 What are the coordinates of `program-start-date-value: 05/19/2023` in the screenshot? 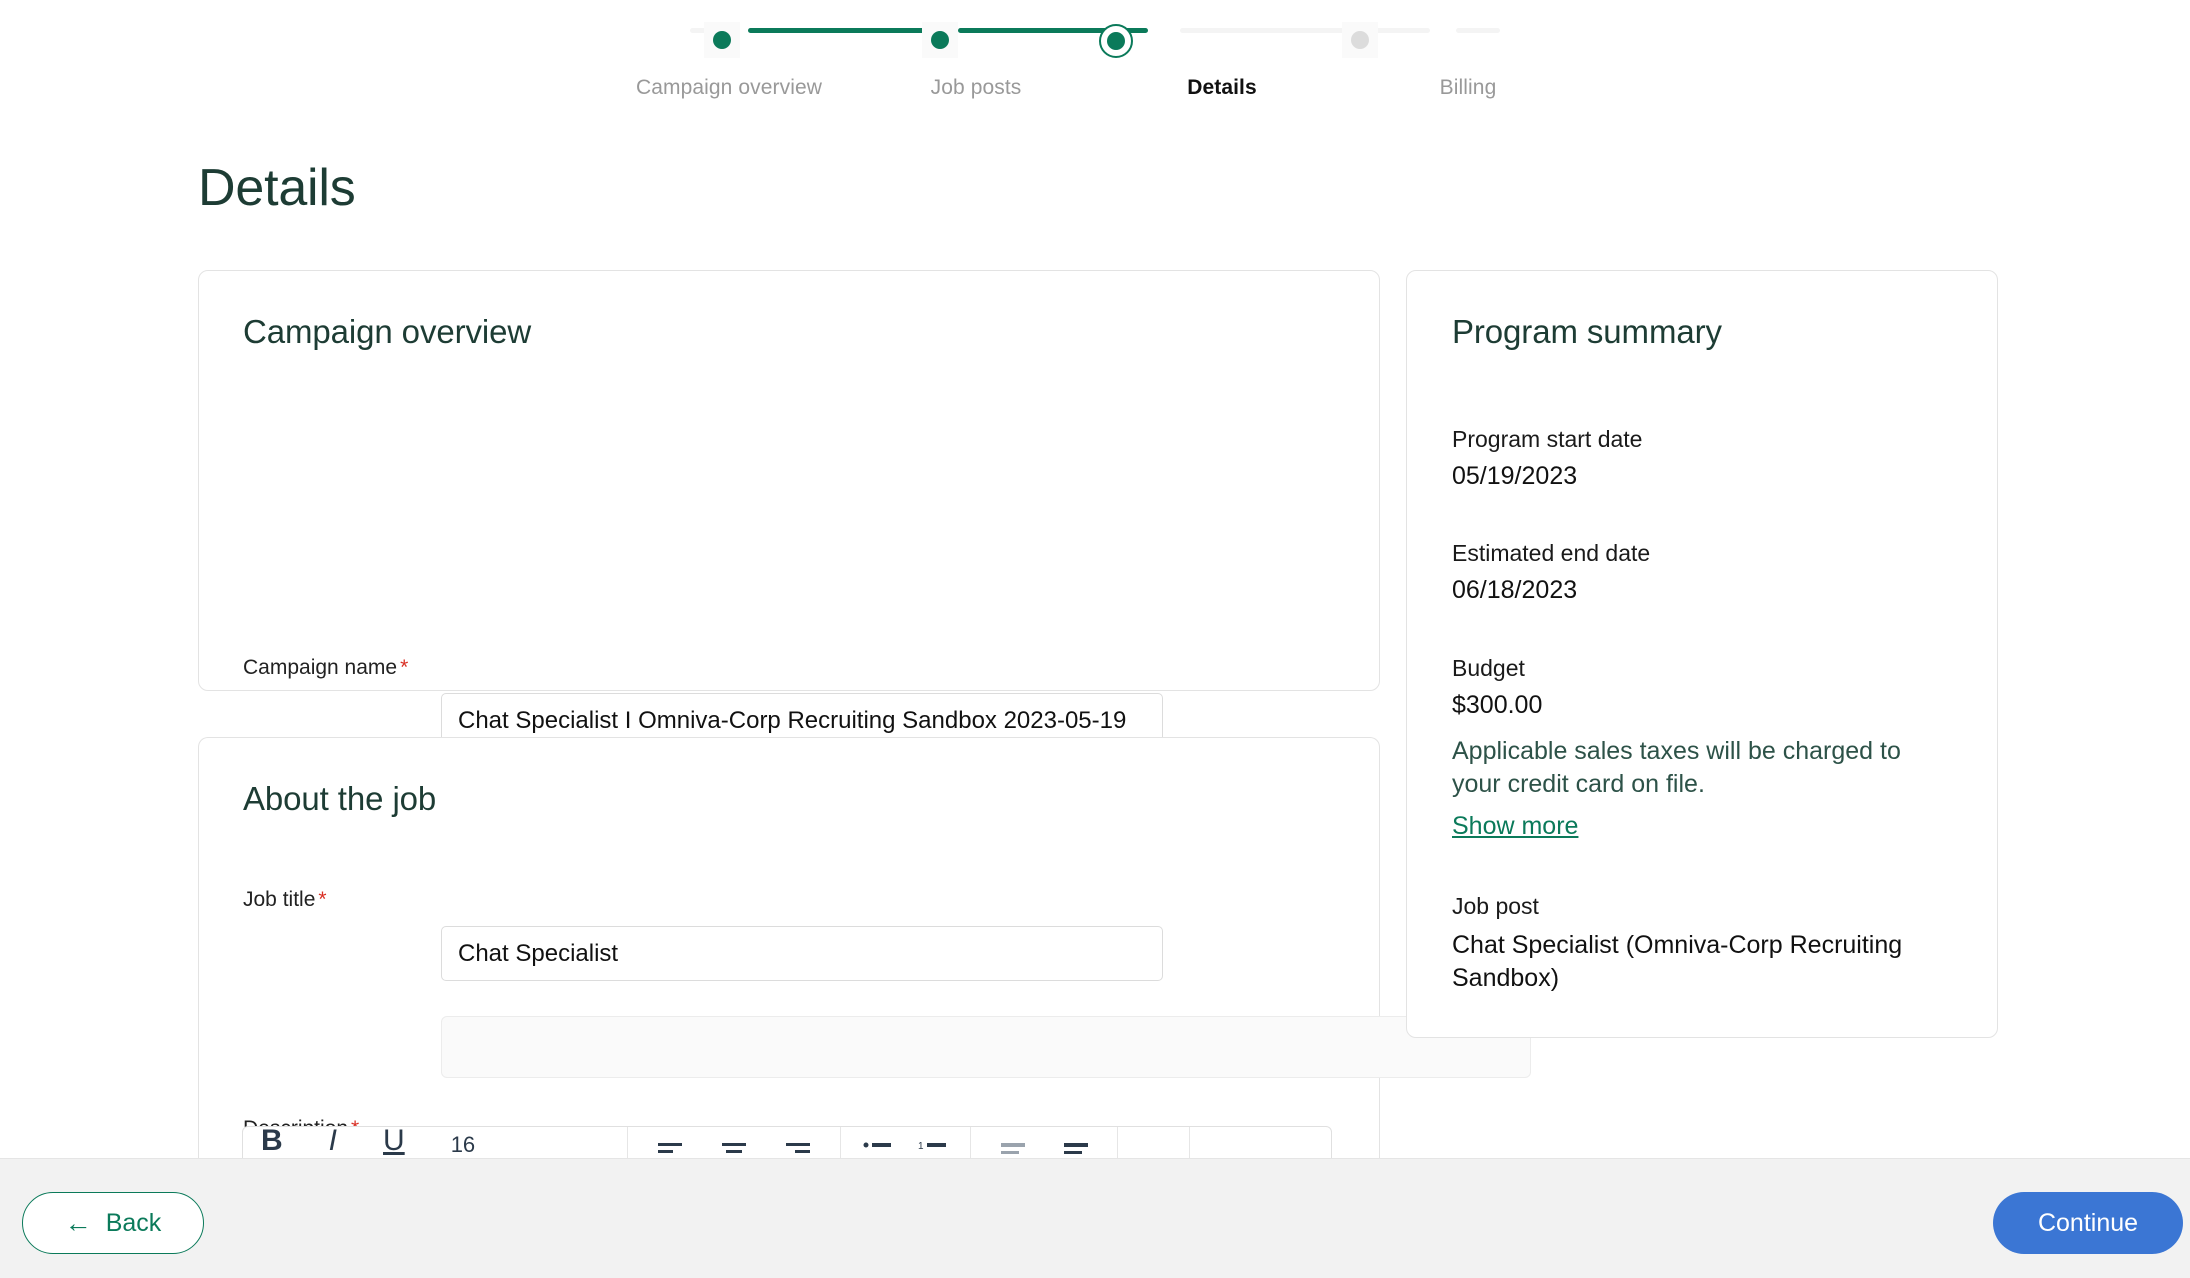 It's located at (1515, 476).